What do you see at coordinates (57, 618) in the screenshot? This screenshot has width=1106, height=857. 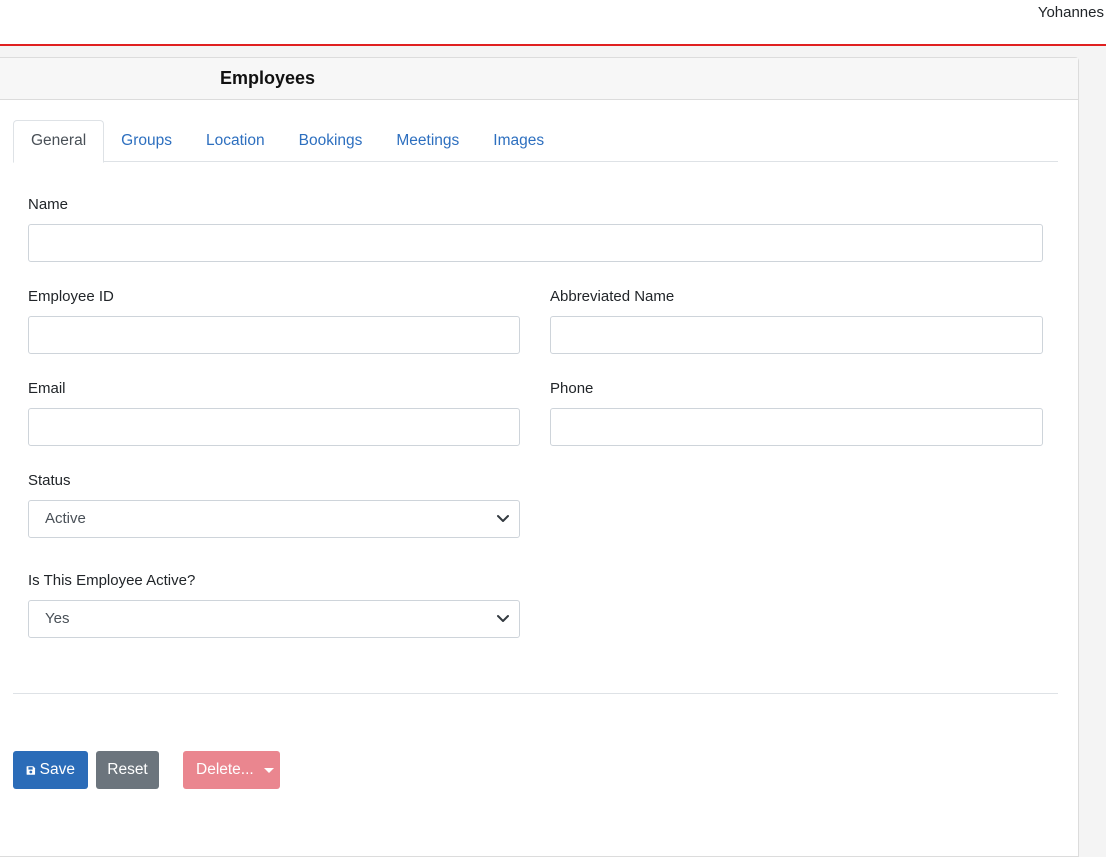 I see `is-active-selected-value: Yes` at bounding box center [57, 618].